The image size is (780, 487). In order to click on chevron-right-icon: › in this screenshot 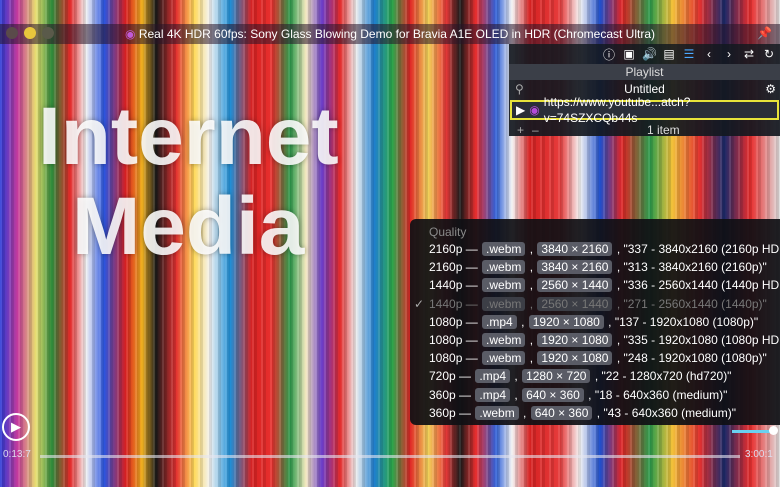, I will do `click(729, 54)`.